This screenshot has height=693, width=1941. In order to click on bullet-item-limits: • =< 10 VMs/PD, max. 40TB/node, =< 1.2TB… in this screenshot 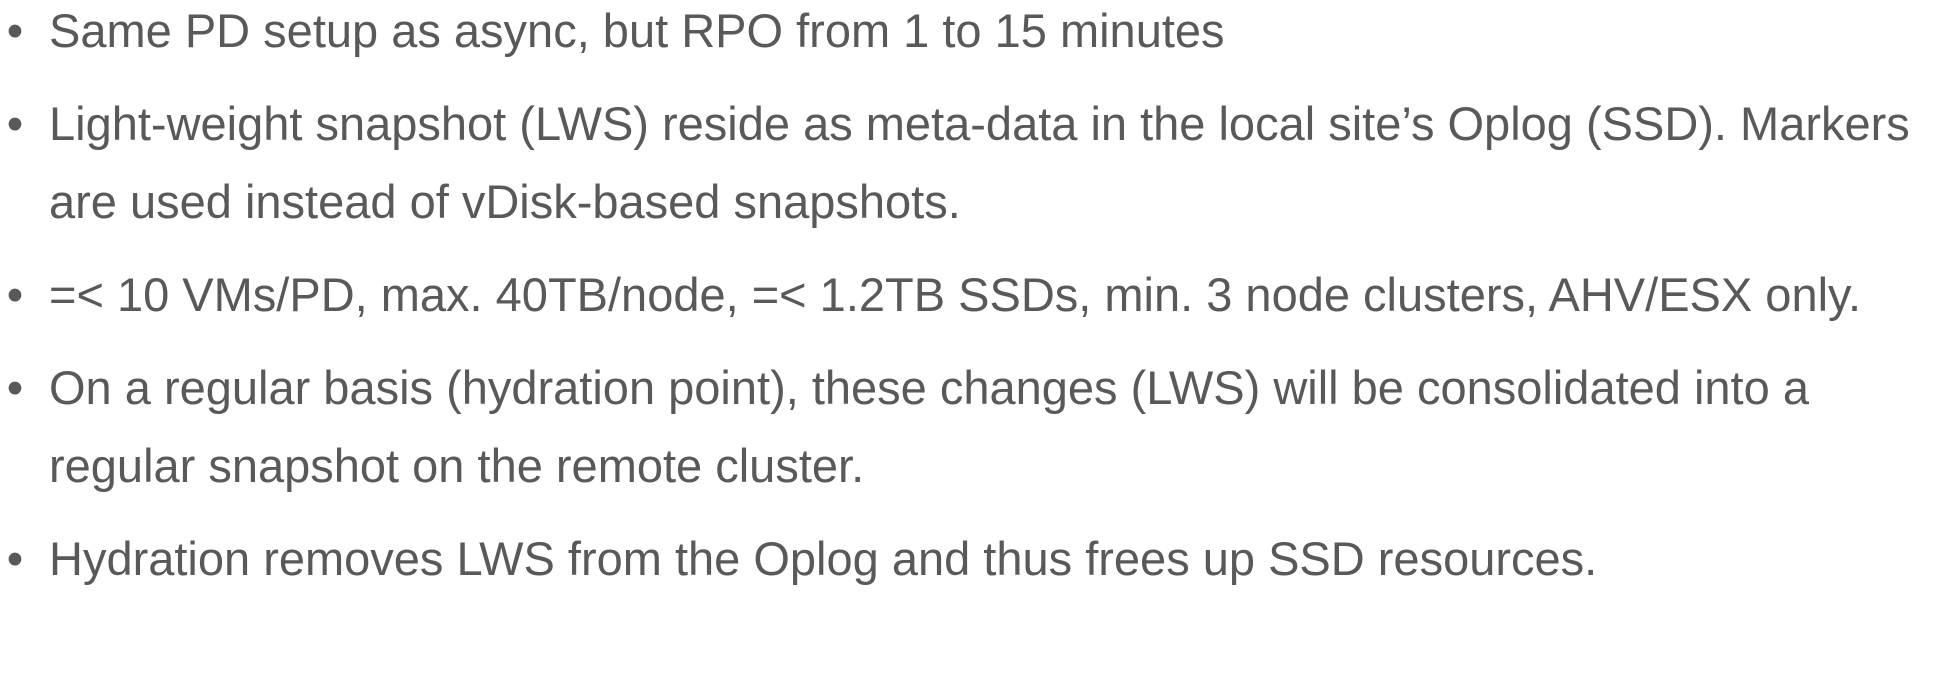, I will do `click(970, 295)`.